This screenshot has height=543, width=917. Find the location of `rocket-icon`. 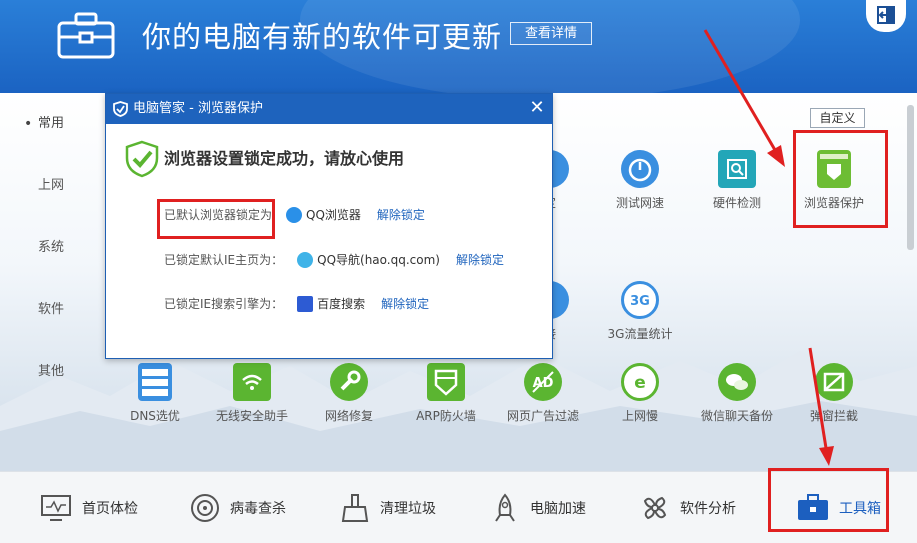

rocket-icon is located at coordinates (505, 507).